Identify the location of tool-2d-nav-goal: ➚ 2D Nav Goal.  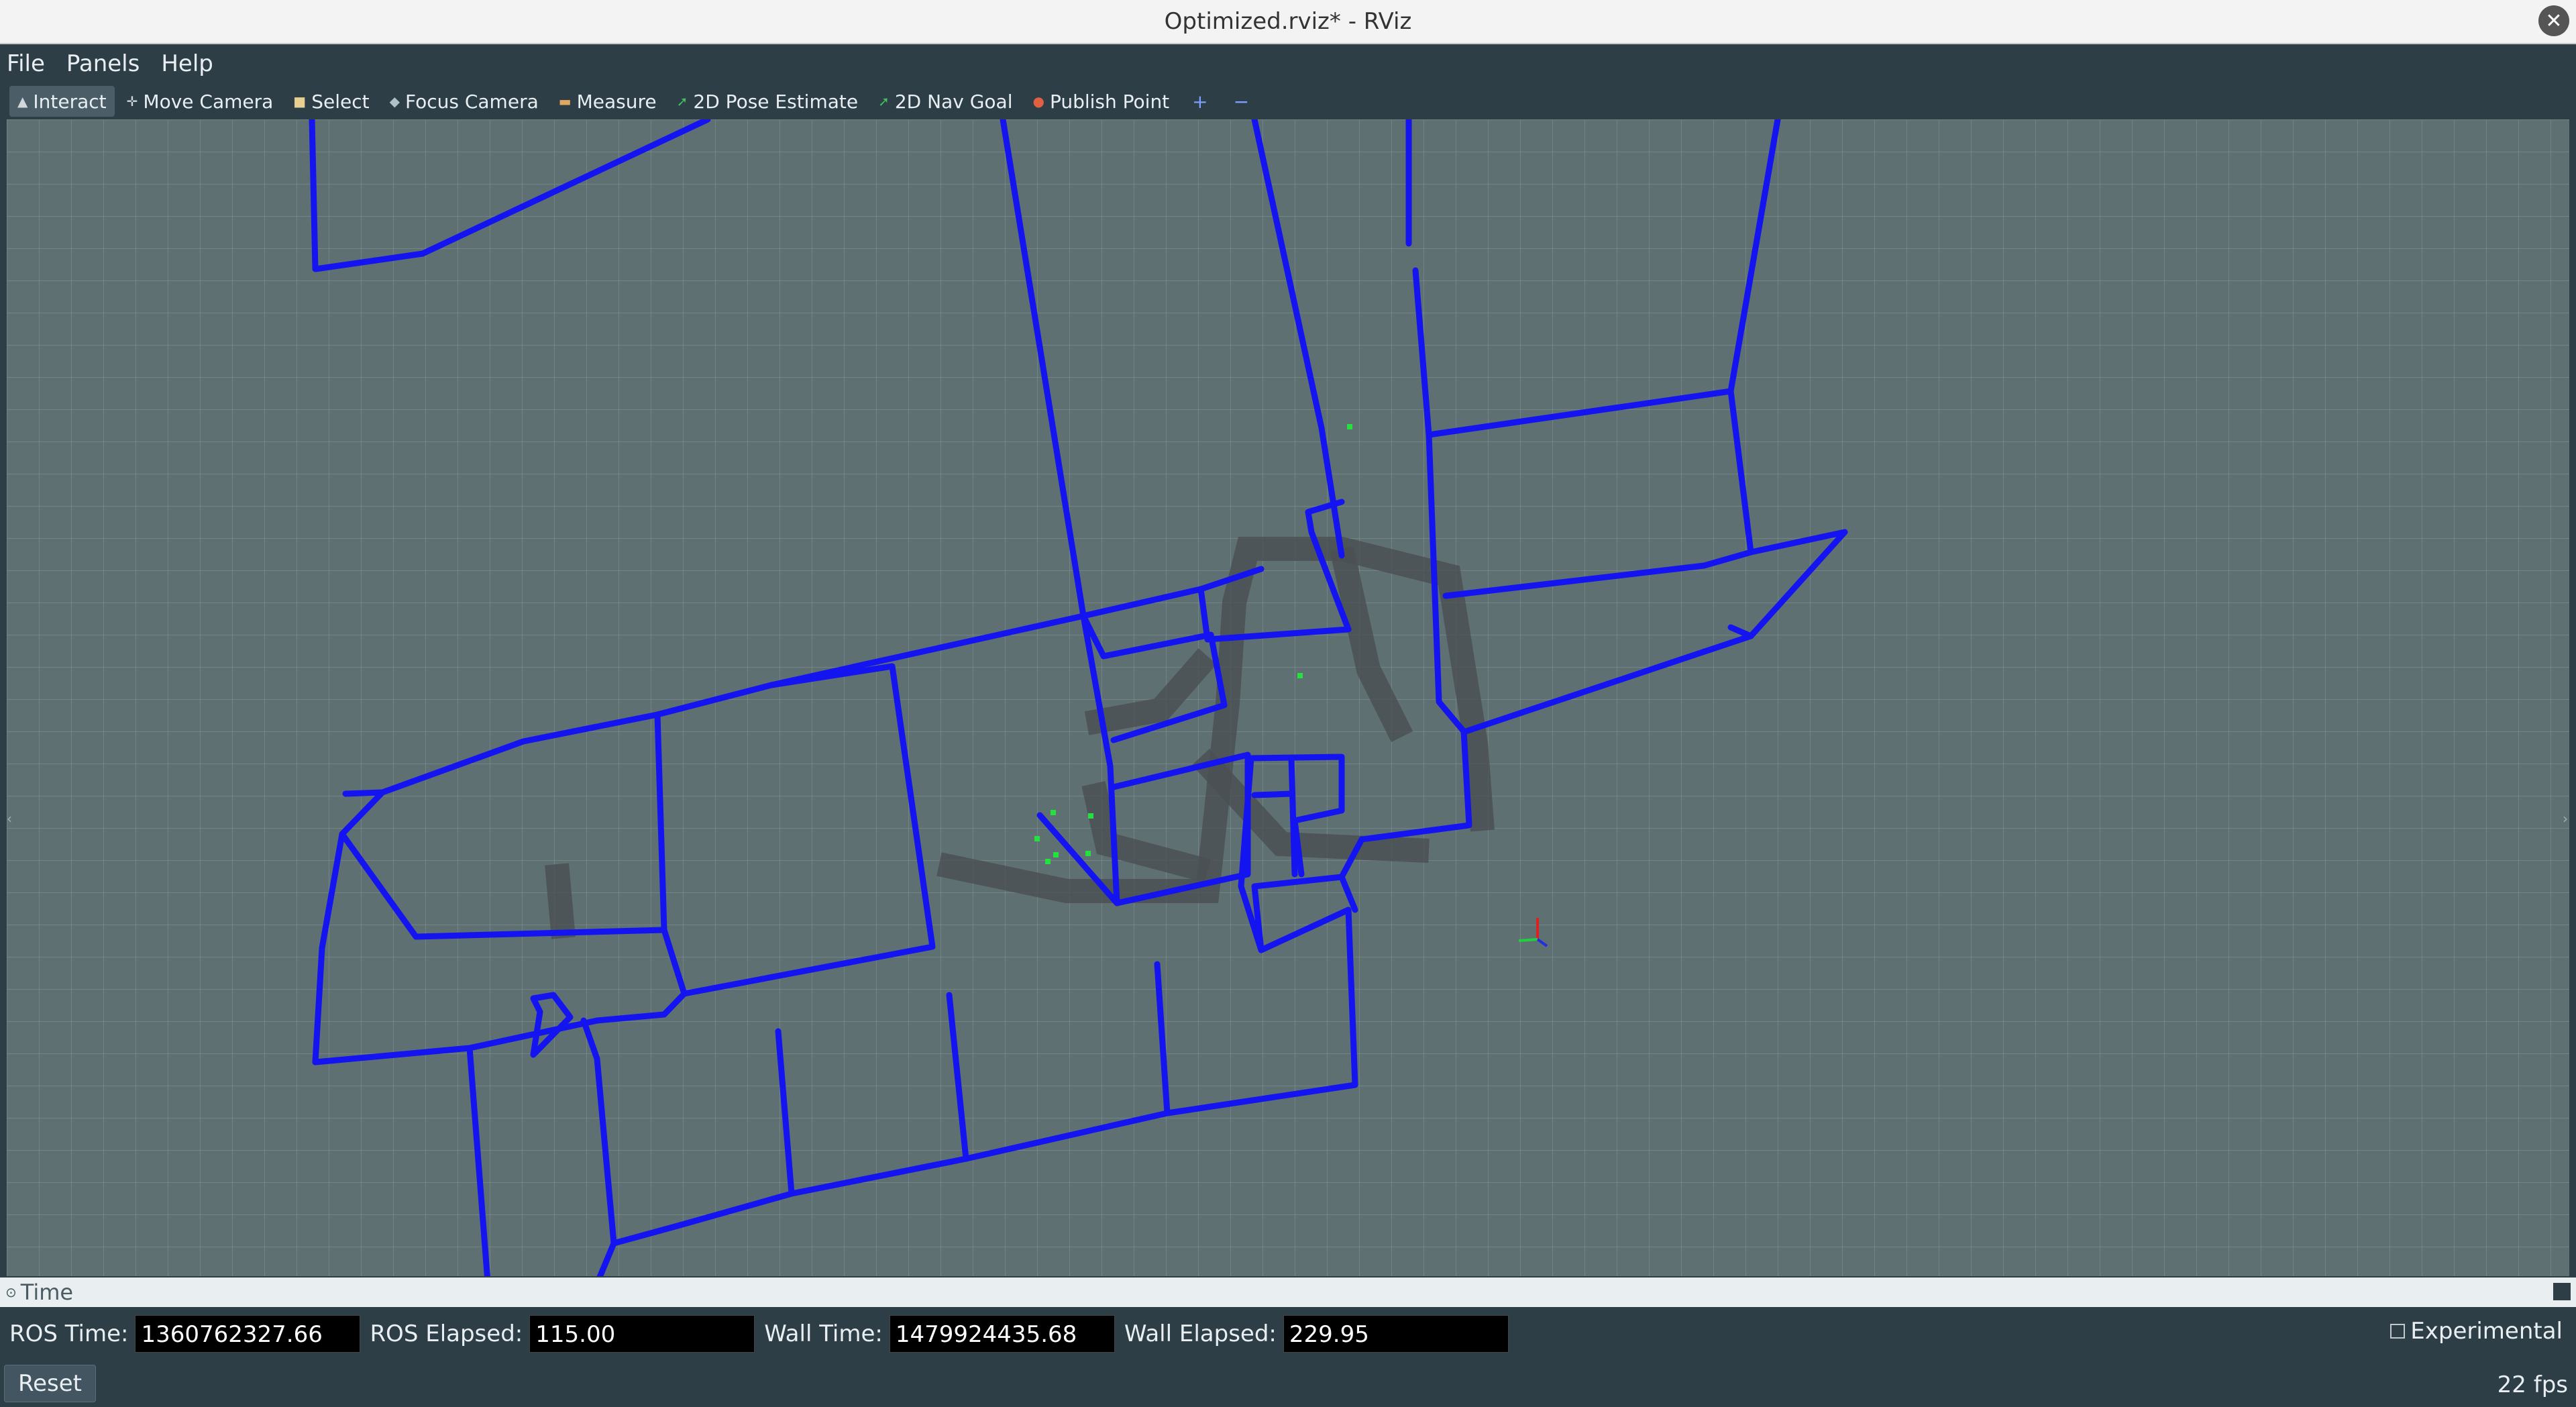
(945, 102).